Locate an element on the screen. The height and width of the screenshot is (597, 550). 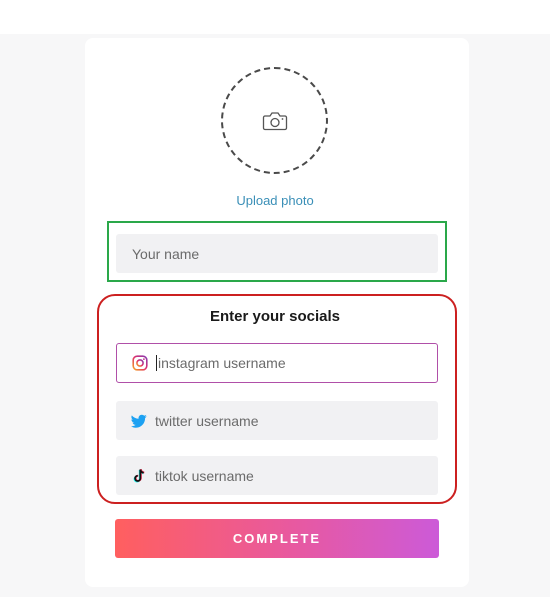
name-input: Your name is located at coordinates (277, 253).